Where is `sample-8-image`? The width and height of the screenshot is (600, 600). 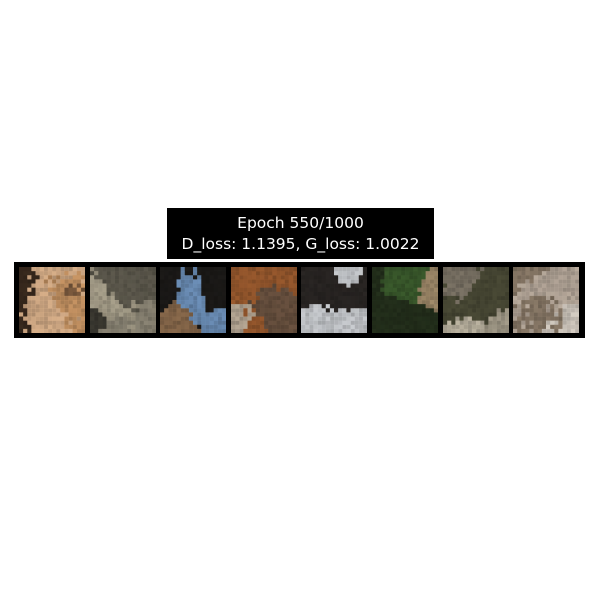
sample-8-image is located at coordinates (546, 300).